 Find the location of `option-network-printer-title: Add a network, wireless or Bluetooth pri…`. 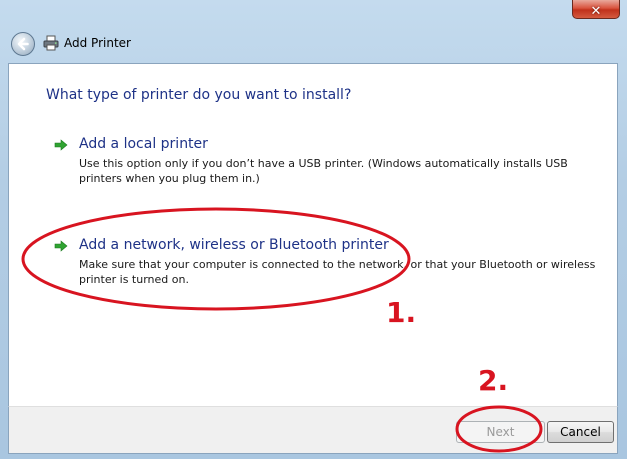

option-network-printer-title: Add a network, wireless or Bluetooth pri… is located at coordinates (234, 245).